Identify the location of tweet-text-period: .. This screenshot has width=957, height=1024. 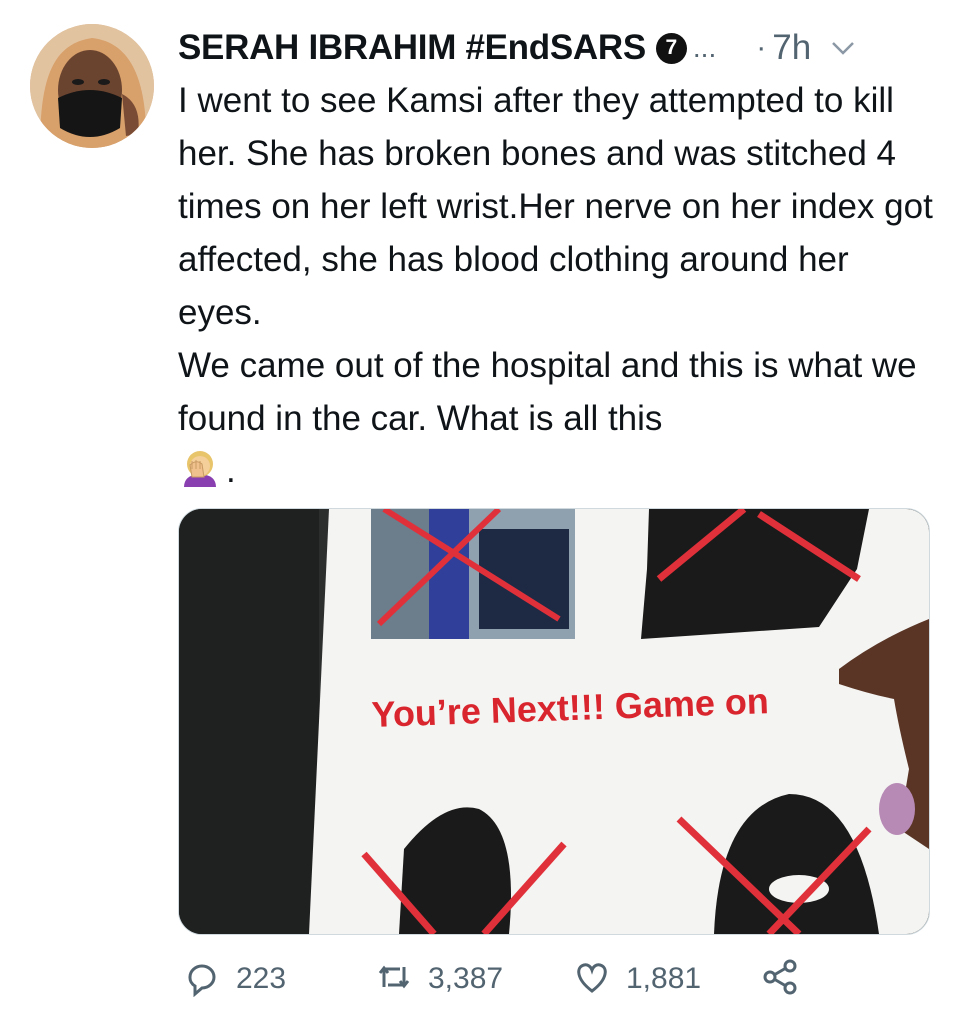
(231, 470).